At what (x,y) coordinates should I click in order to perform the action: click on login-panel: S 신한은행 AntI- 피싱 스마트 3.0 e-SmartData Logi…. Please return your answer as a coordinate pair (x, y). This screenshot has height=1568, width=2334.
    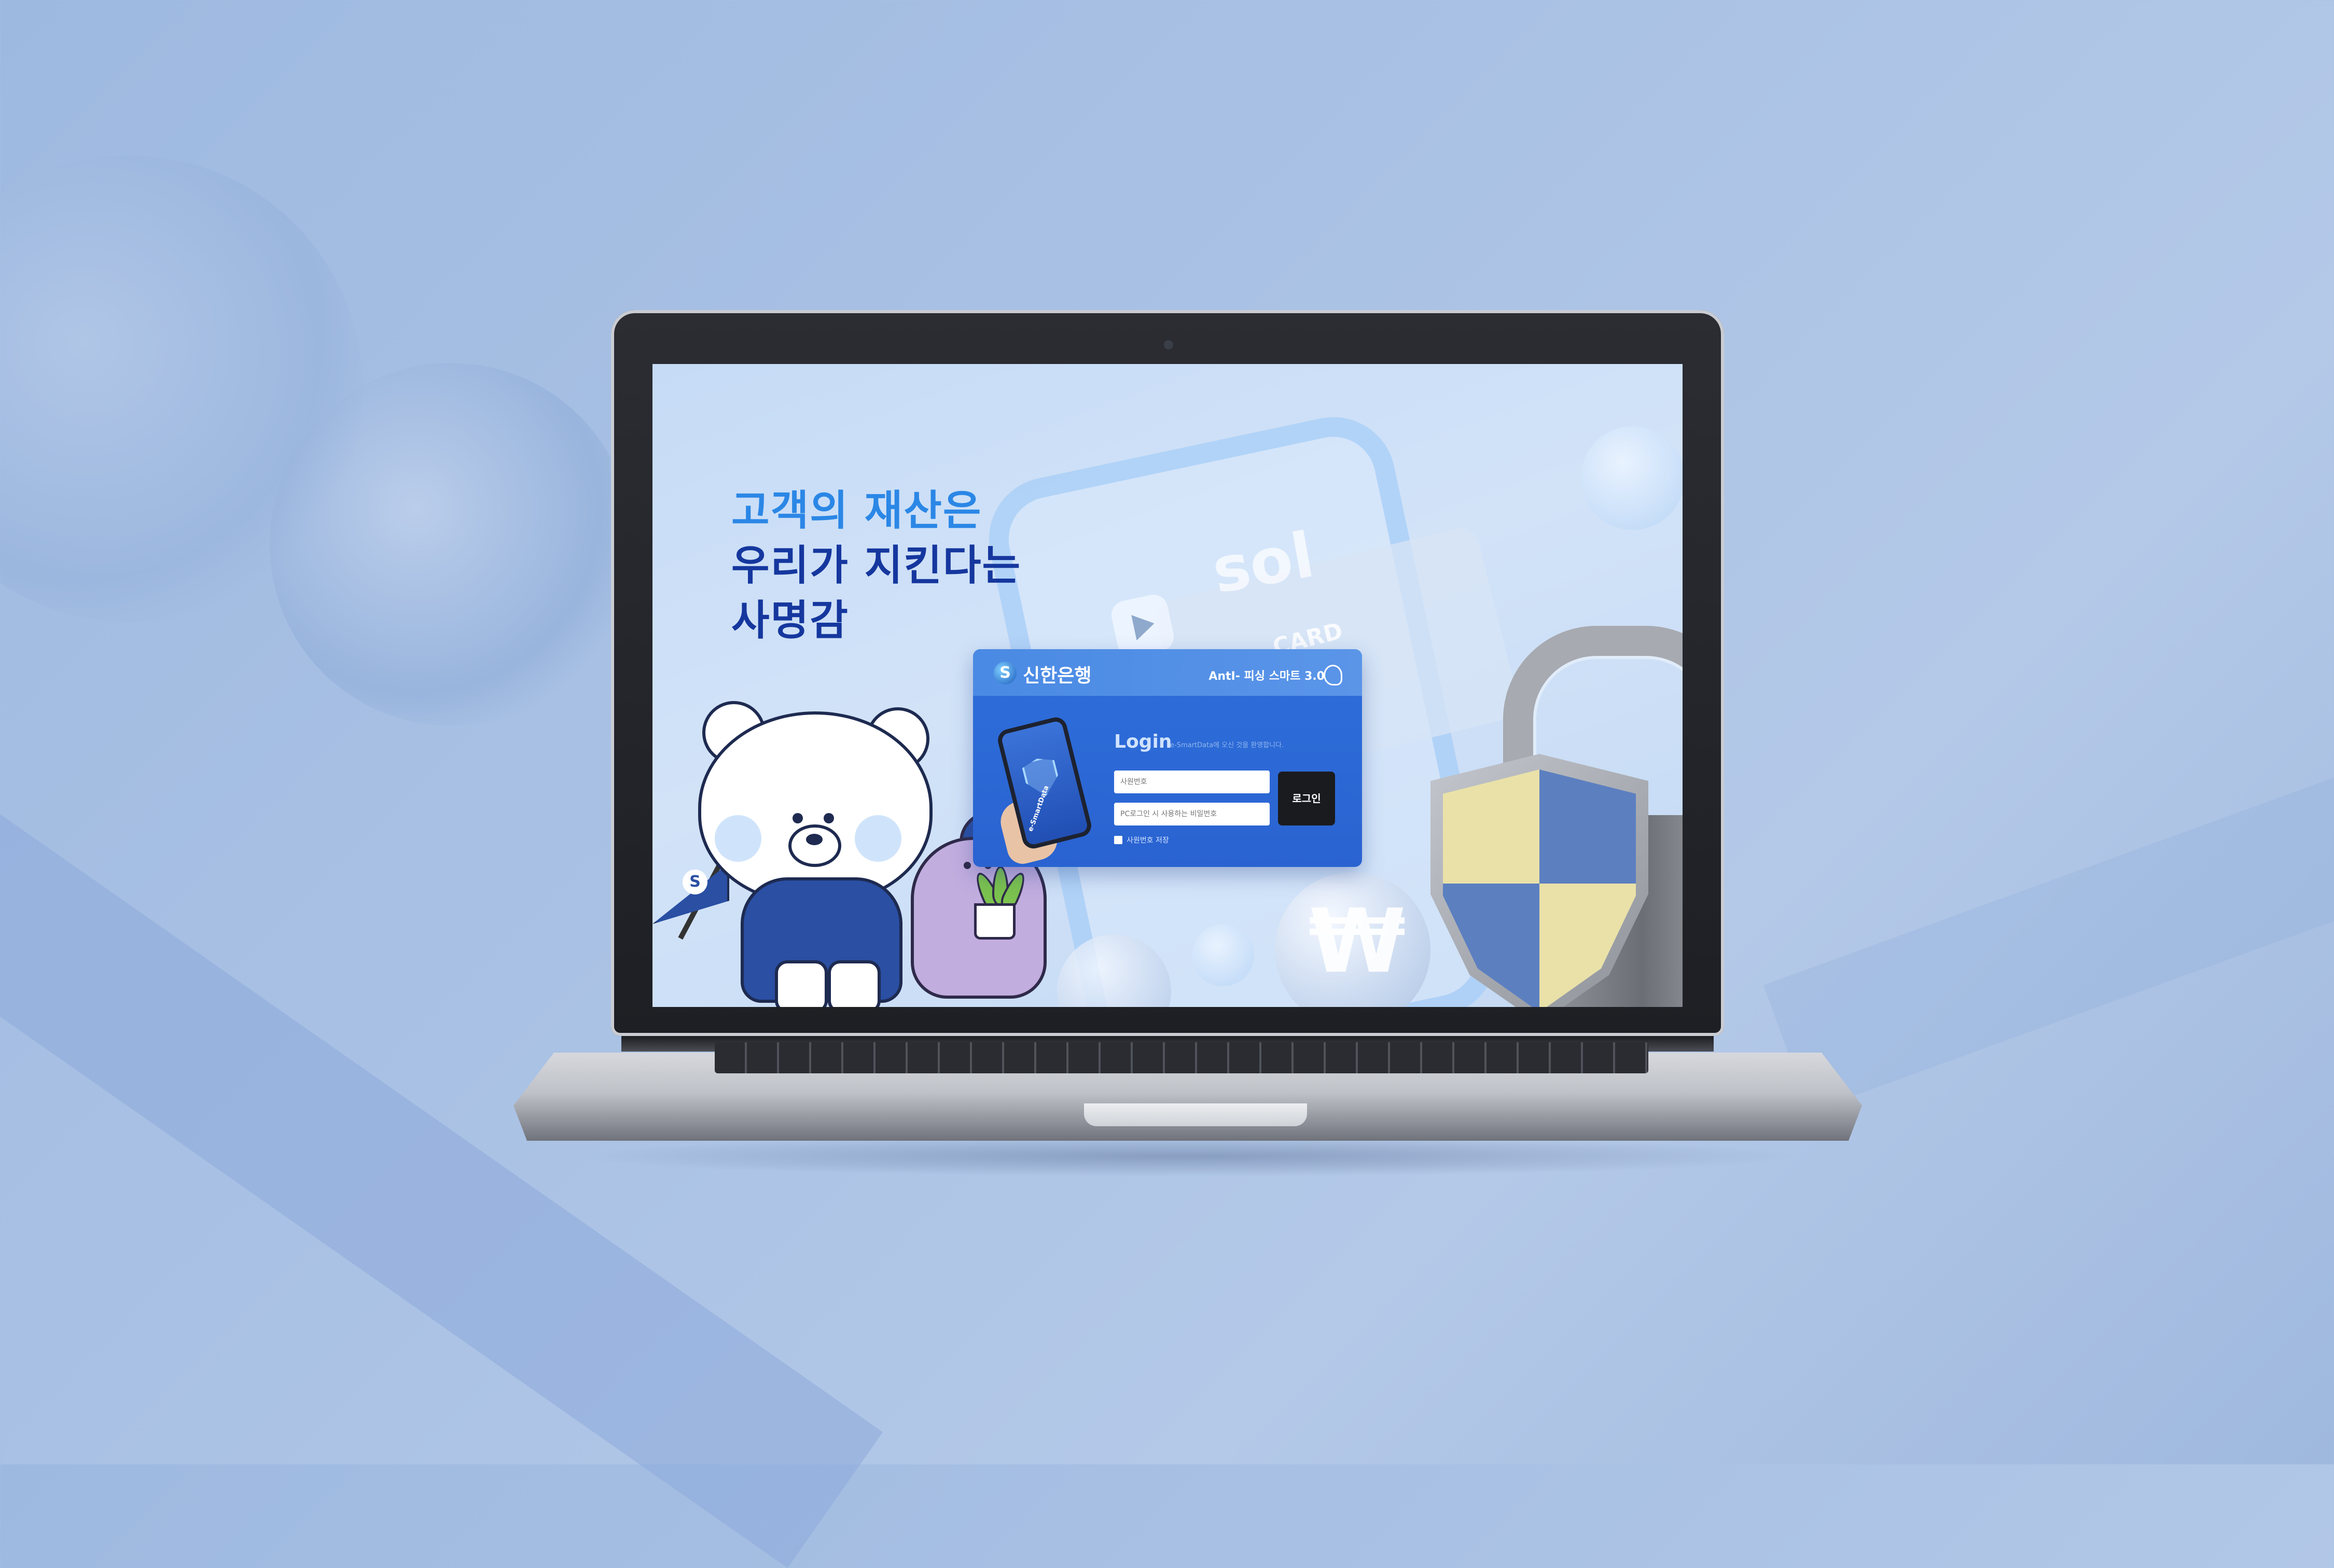
    Looking at the image, I should click on (1167, 758).